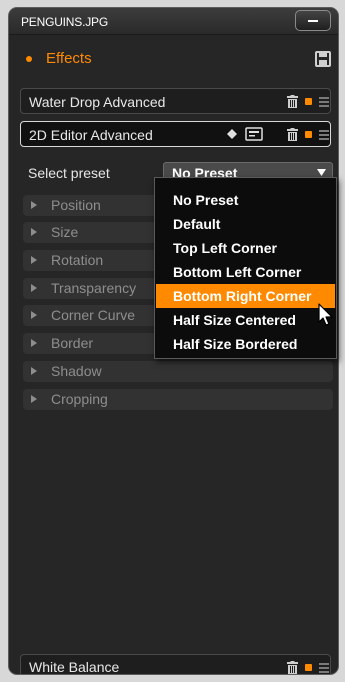 The height and width of the screenshot is (682, 345). What do you see at coordinates (72, 343) in the screenshot?
I see `section-label: Border` at bounding box center [72, 343].